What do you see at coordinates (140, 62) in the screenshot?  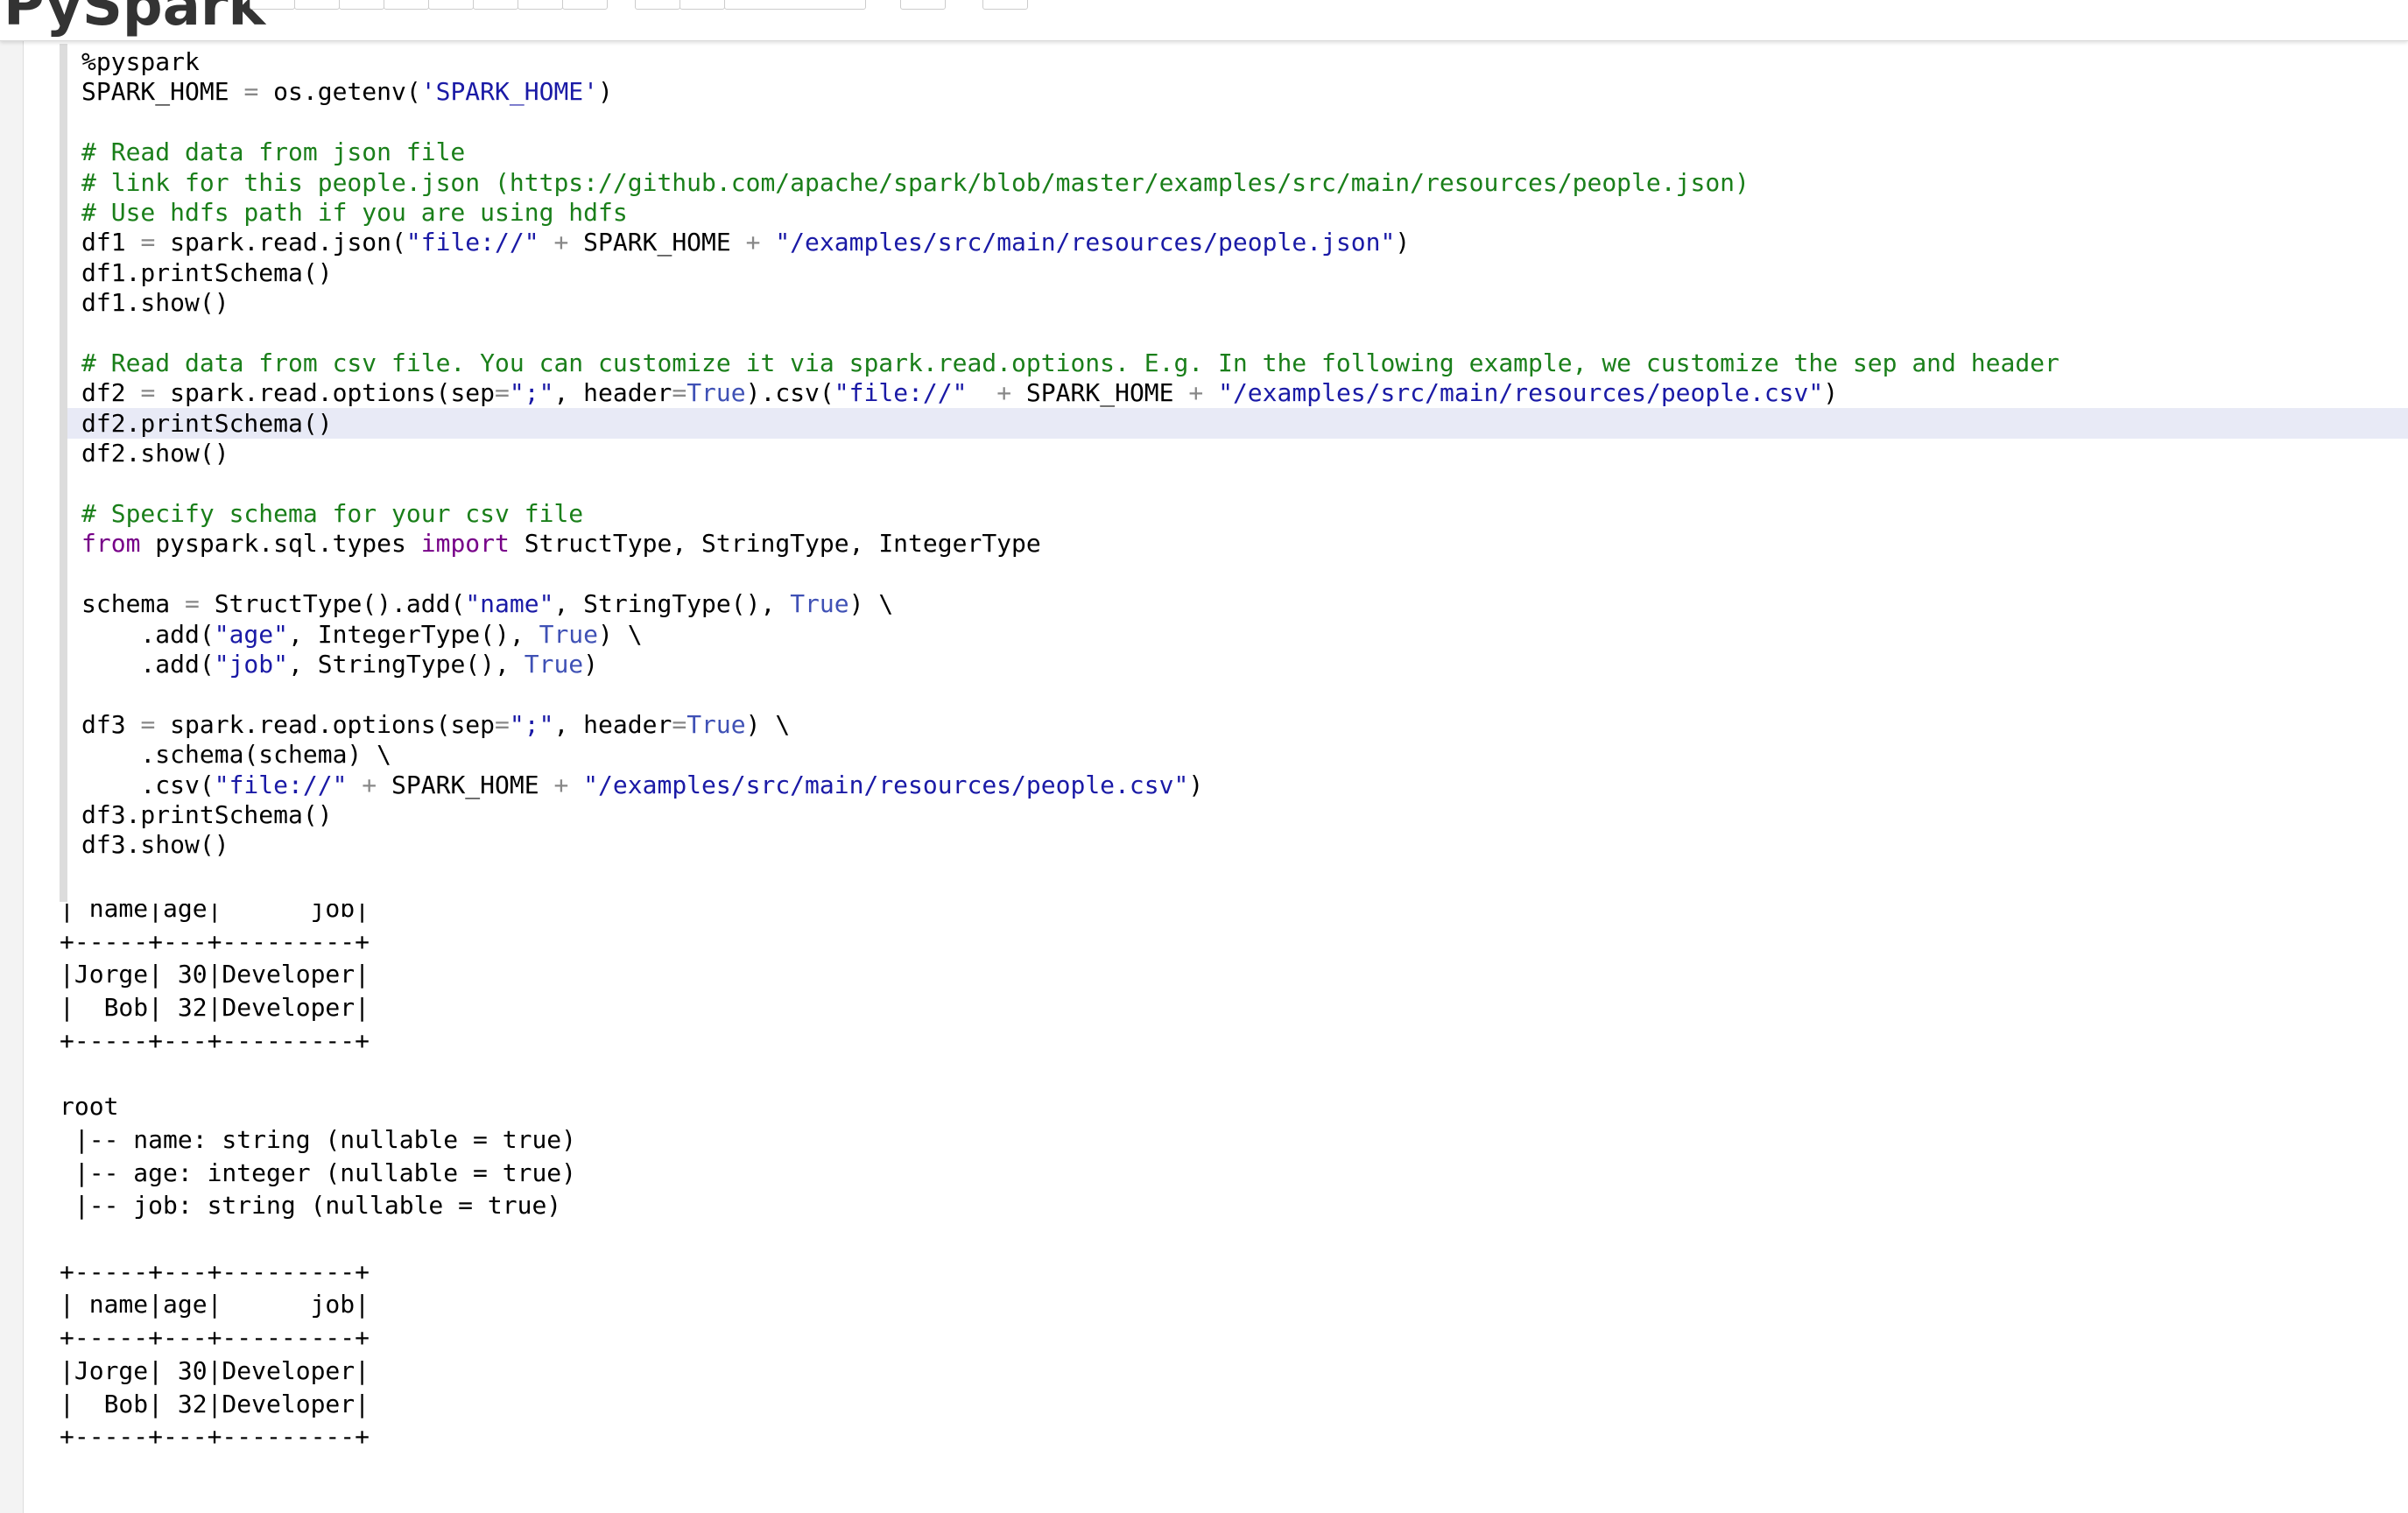 I see `code-line: %pyspark` at bounding box center [140, 62].